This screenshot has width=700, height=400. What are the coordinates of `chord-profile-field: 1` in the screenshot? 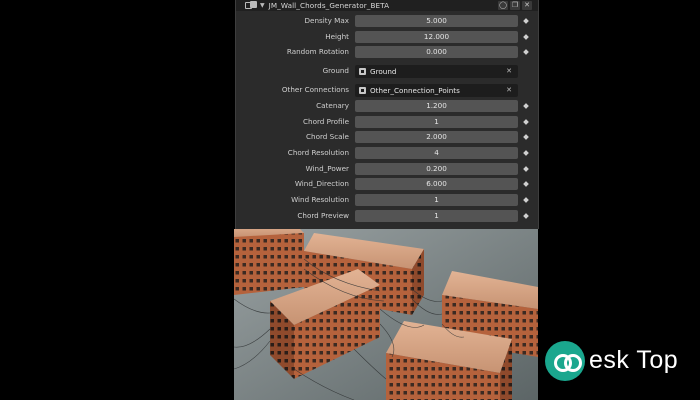 It's located at (436, 122).